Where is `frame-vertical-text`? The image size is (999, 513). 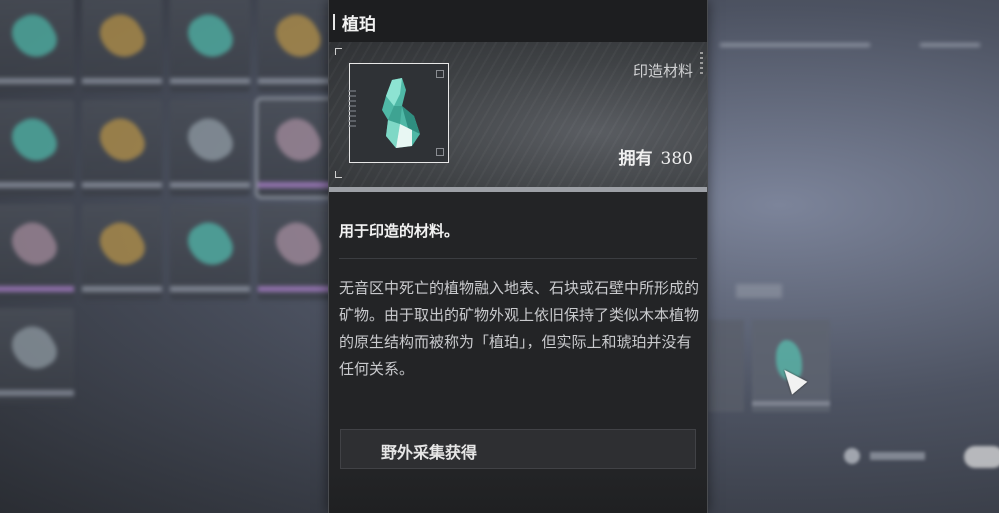 frame-vertical-text is located at coordinates (352, 110).